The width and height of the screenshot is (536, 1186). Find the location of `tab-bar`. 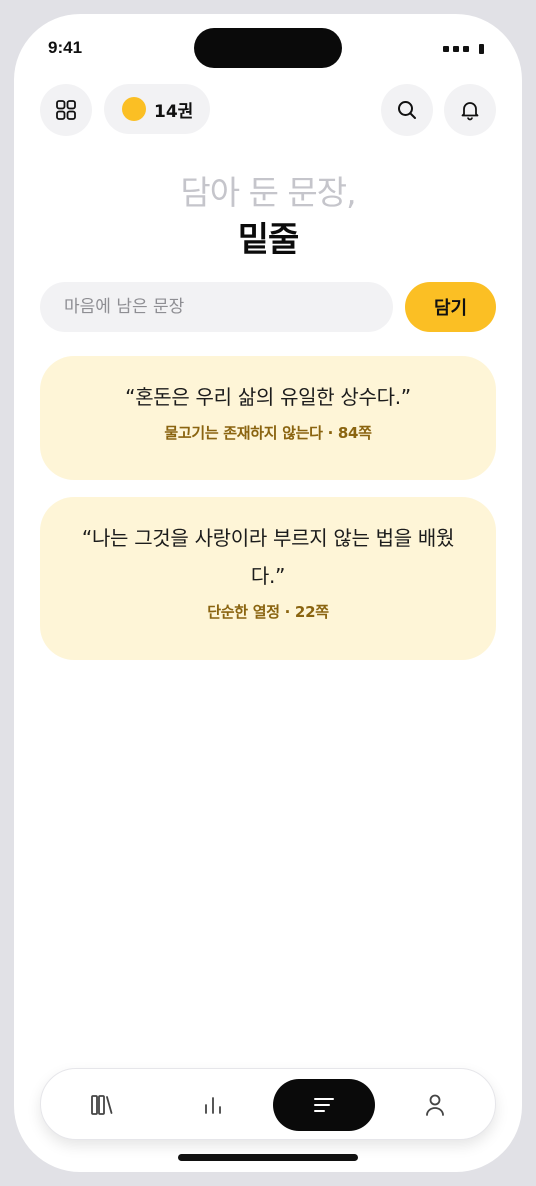

tab-bar is located at coordinates (268, 1104).